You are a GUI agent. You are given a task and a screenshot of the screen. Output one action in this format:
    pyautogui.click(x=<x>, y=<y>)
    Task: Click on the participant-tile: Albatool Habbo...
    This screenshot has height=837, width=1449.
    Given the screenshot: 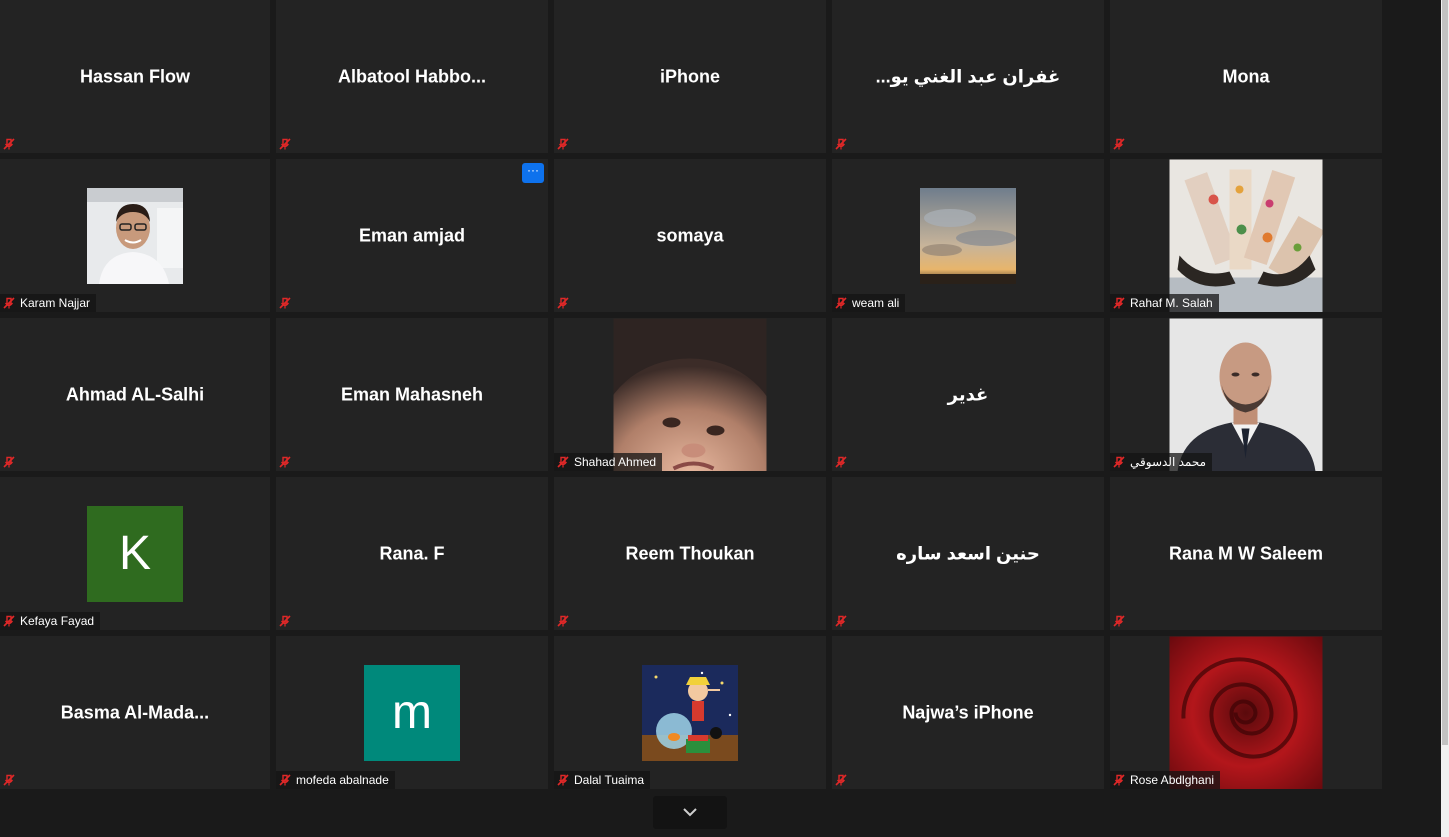 What is the action you would take?
    pyautogui.click(x=412, y=76)
    